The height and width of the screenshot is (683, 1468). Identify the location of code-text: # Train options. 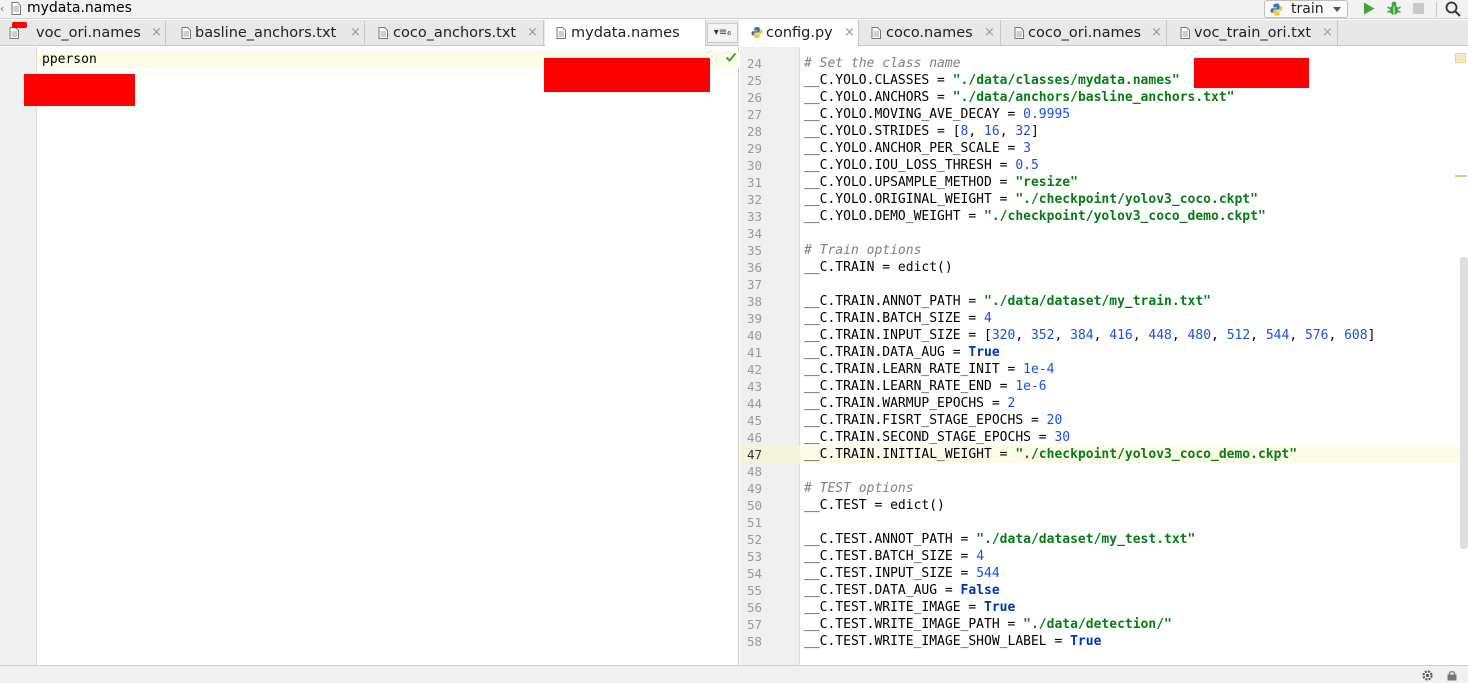
(862, 250).